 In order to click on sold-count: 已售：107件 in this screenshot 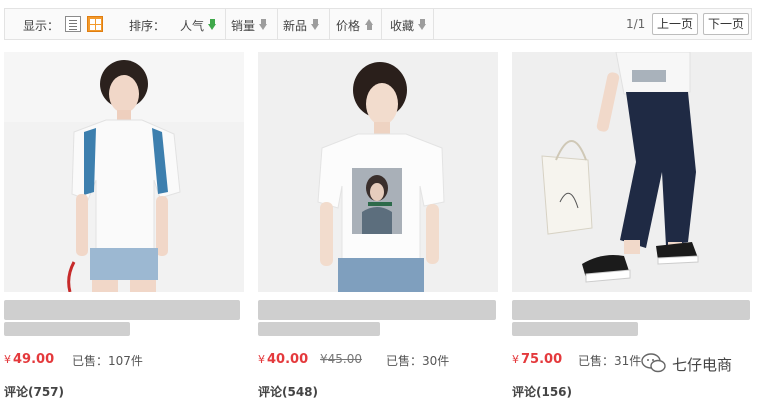, I will do `click(107, 361)`.